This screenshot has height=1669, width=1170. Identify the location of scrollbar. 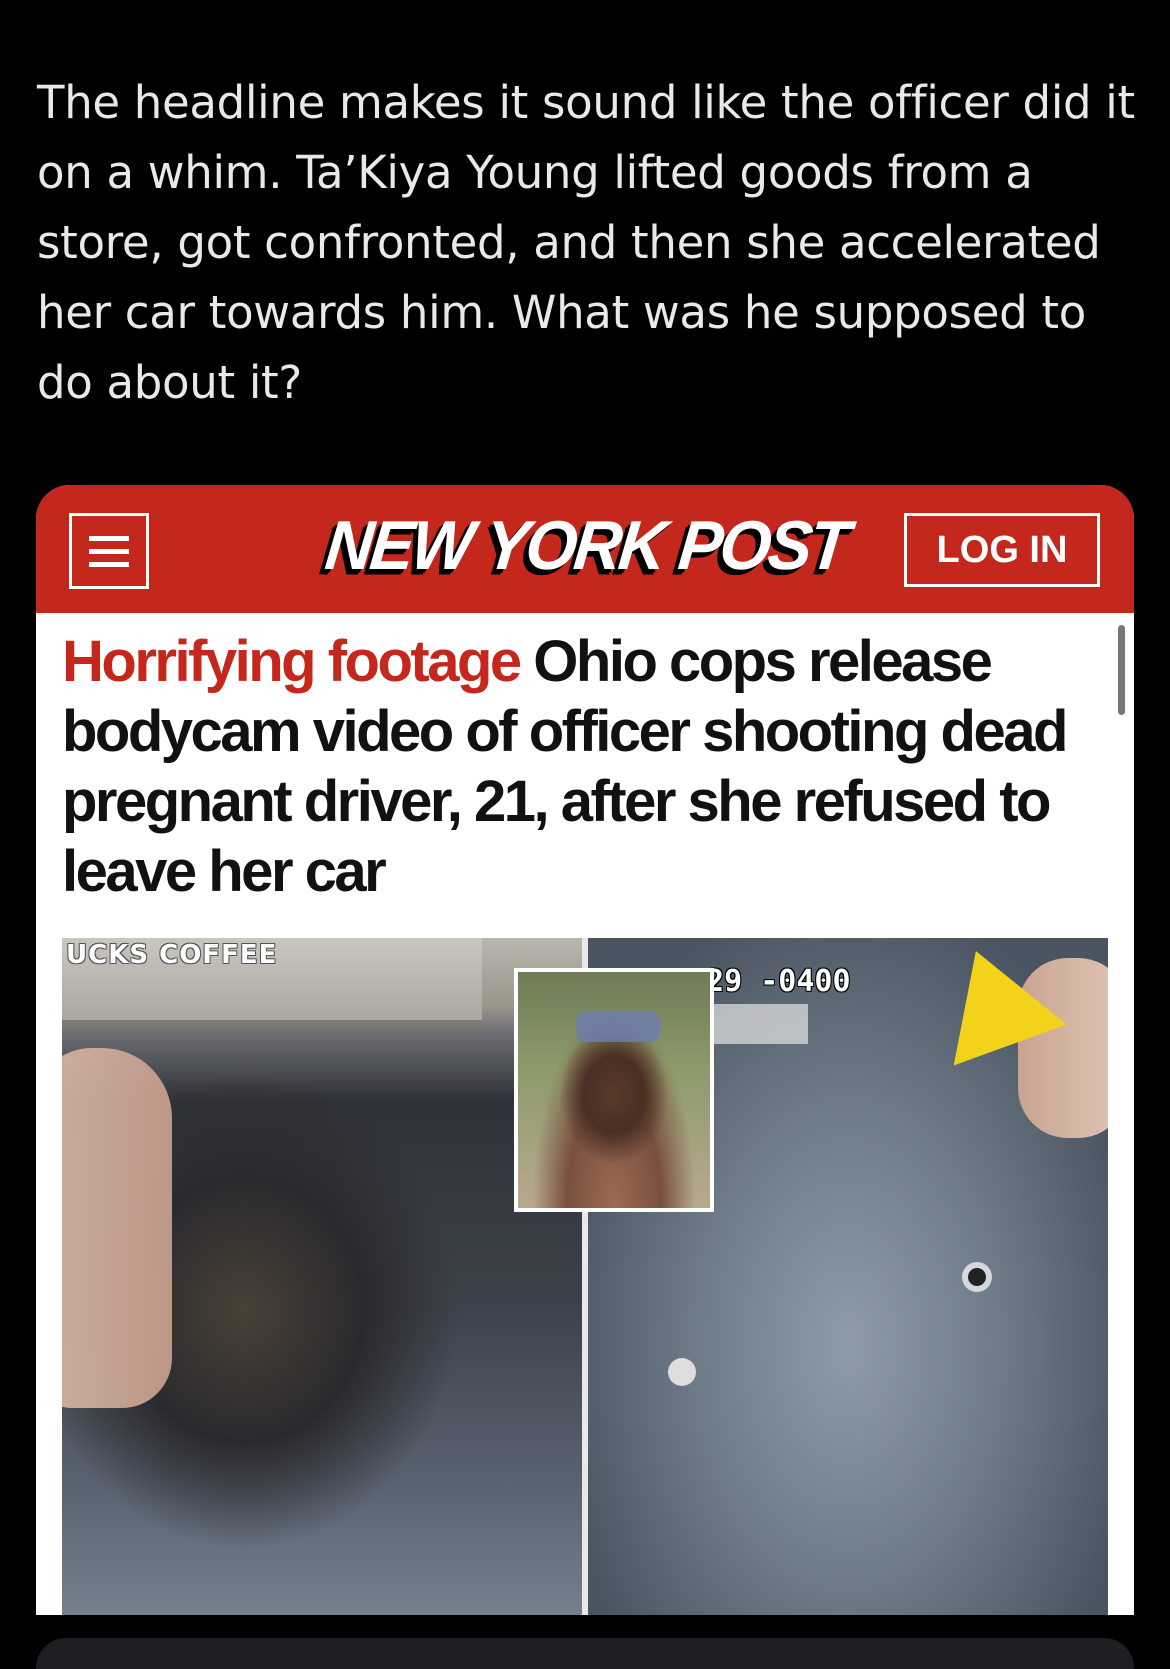
(1121, 670).